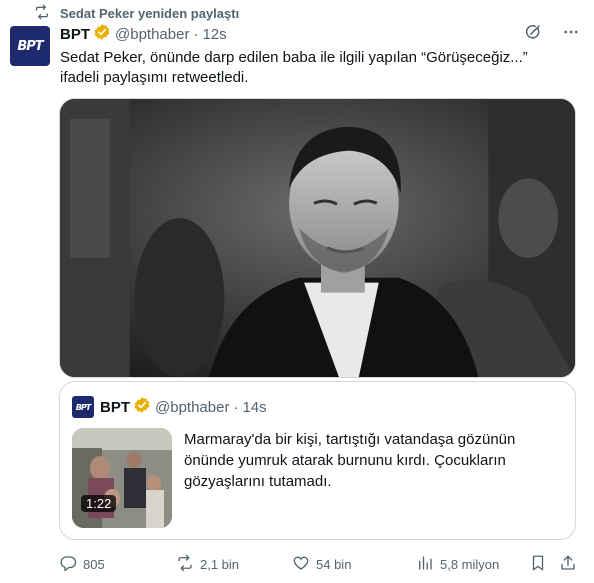 Image resolution: width=594 pixels, height=583 pixels. I want to click on bookmark-icon, so click(538, 564).